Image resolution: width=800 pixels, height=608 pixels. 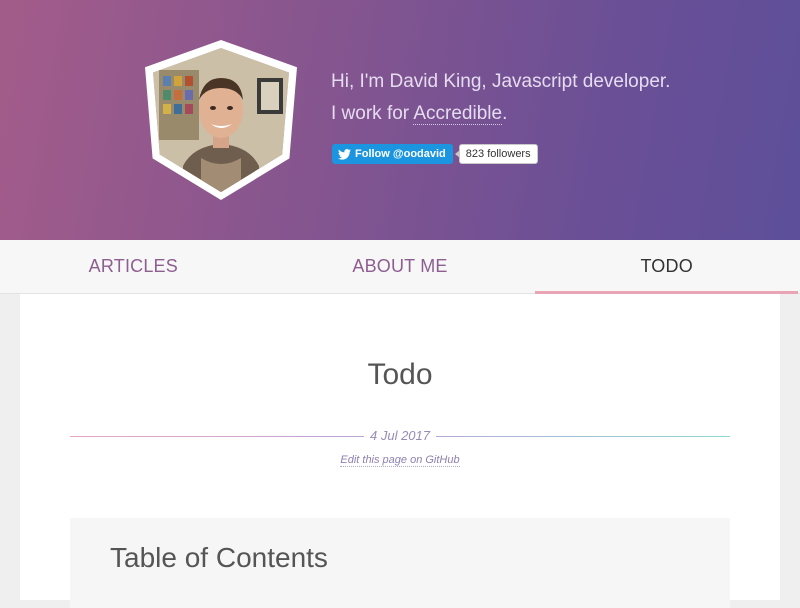 I want to click on nav-item-about-me: ABOUT ME, so click(x=400, y=266).